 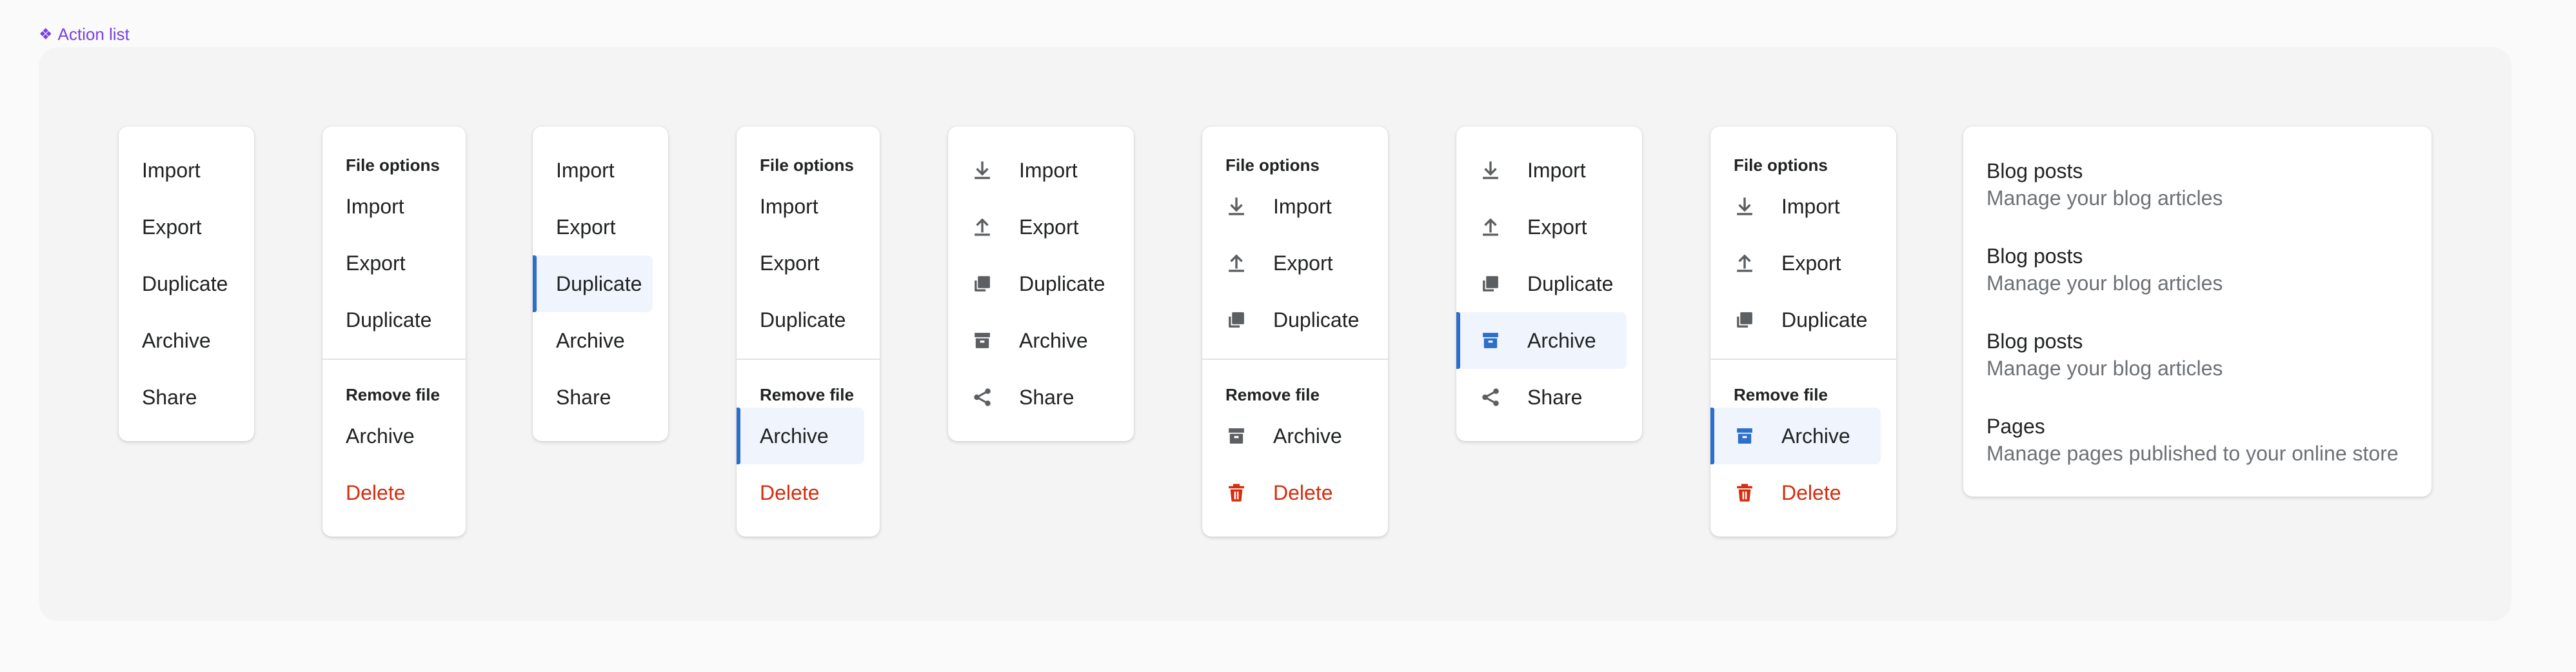 I want to click on section-title-remove-file: Remove file, so click(x=393, y=394).